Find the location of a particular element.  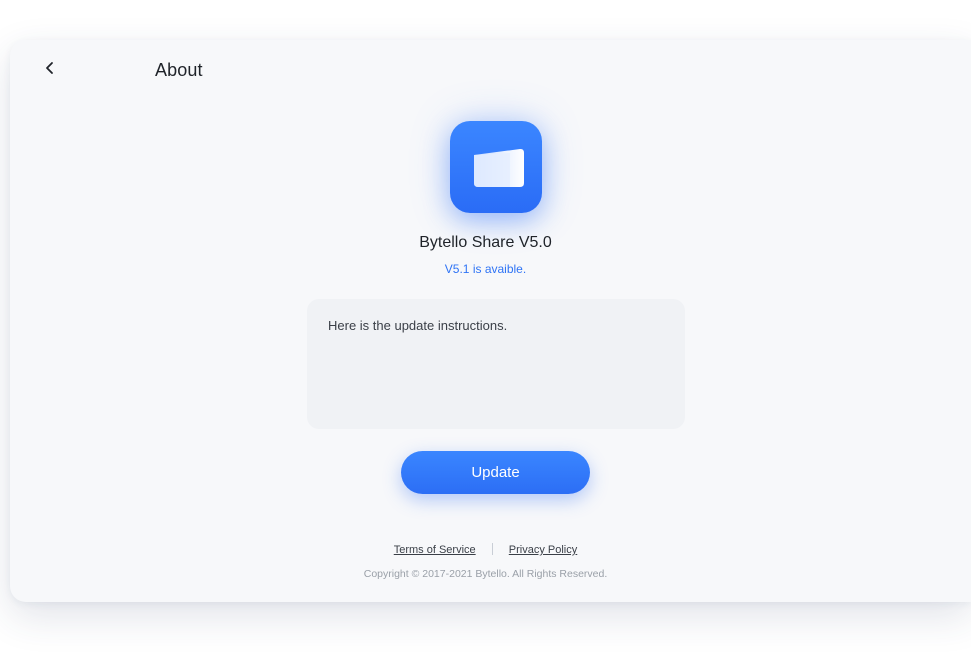

update-notes-box: Here is the update instructions. is located at coordinates (496, 364).